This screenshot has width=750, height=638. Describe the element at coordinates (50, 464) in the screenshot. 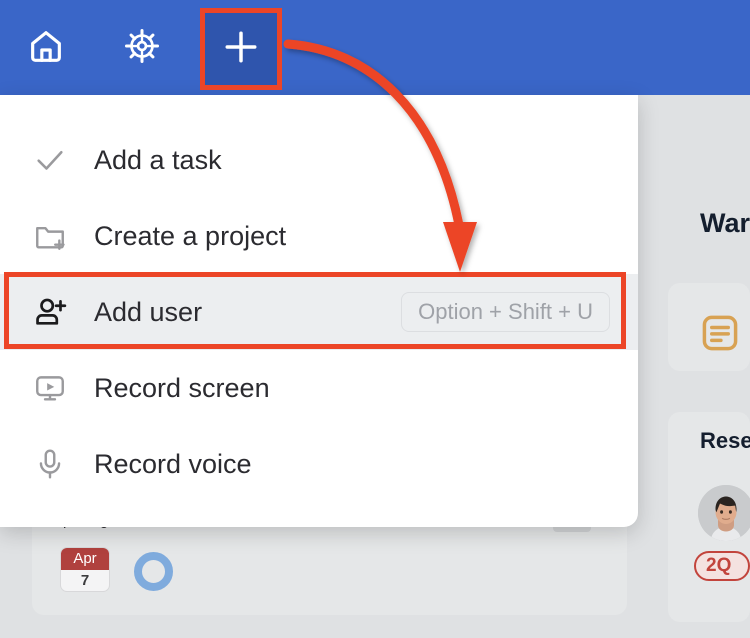

I see `microphone-icon` at that location.